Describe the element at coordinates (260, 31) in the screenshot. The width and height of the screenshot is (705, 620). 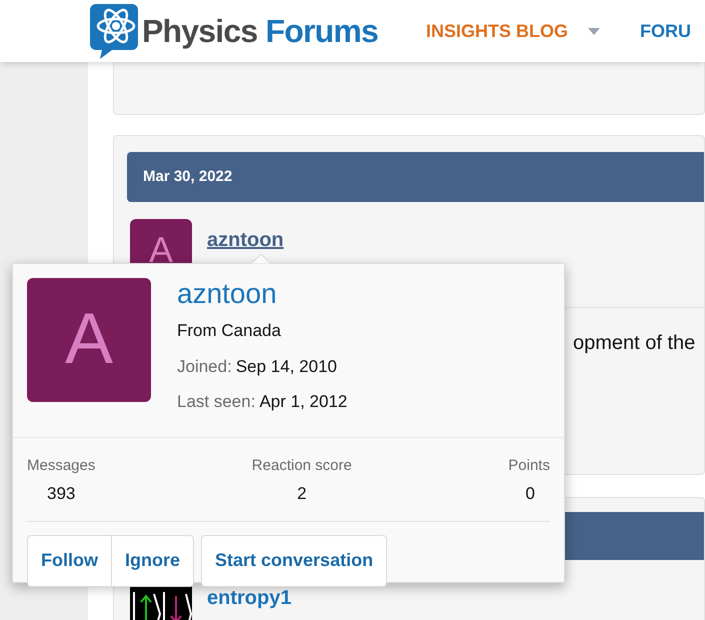
I see `site-logo-text: Physics Forums` at that location.